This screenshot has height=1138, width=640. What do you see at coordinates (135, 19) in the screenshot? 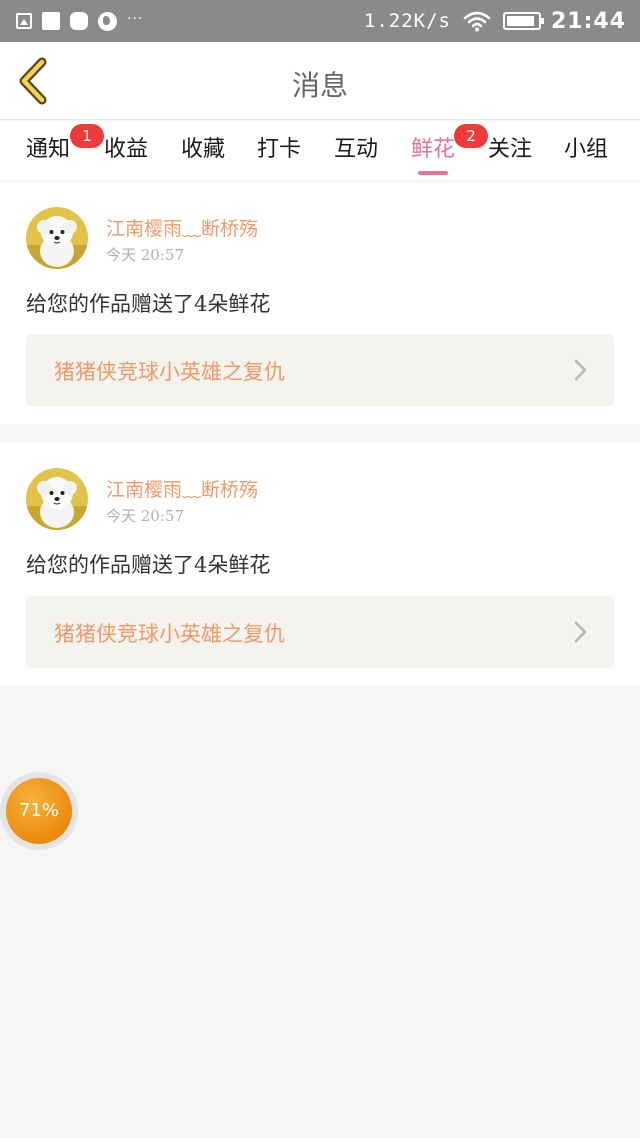
I see `more-notifications-icon: ···` at bounding box center [135, 19].